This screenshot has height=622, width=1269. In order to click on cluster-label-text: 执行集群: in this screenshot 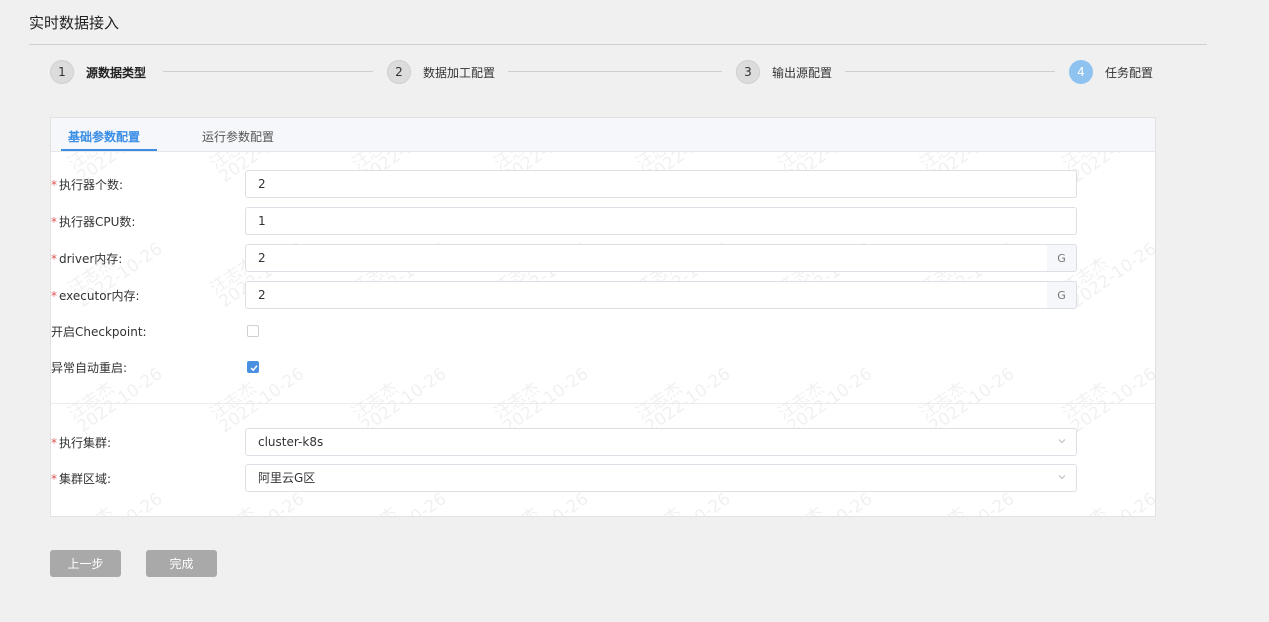, I will do `click(85, 443)`.